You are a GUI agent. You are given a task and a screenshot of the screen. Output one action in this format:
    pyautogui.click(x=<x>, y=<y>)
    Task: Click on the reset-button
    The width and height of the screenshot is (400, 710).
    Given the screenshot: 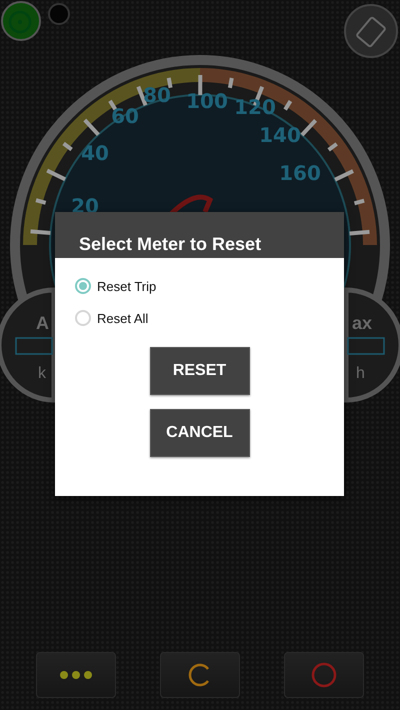 What is the action you would take?
    pyautogui.click(x=200, y=675)
    